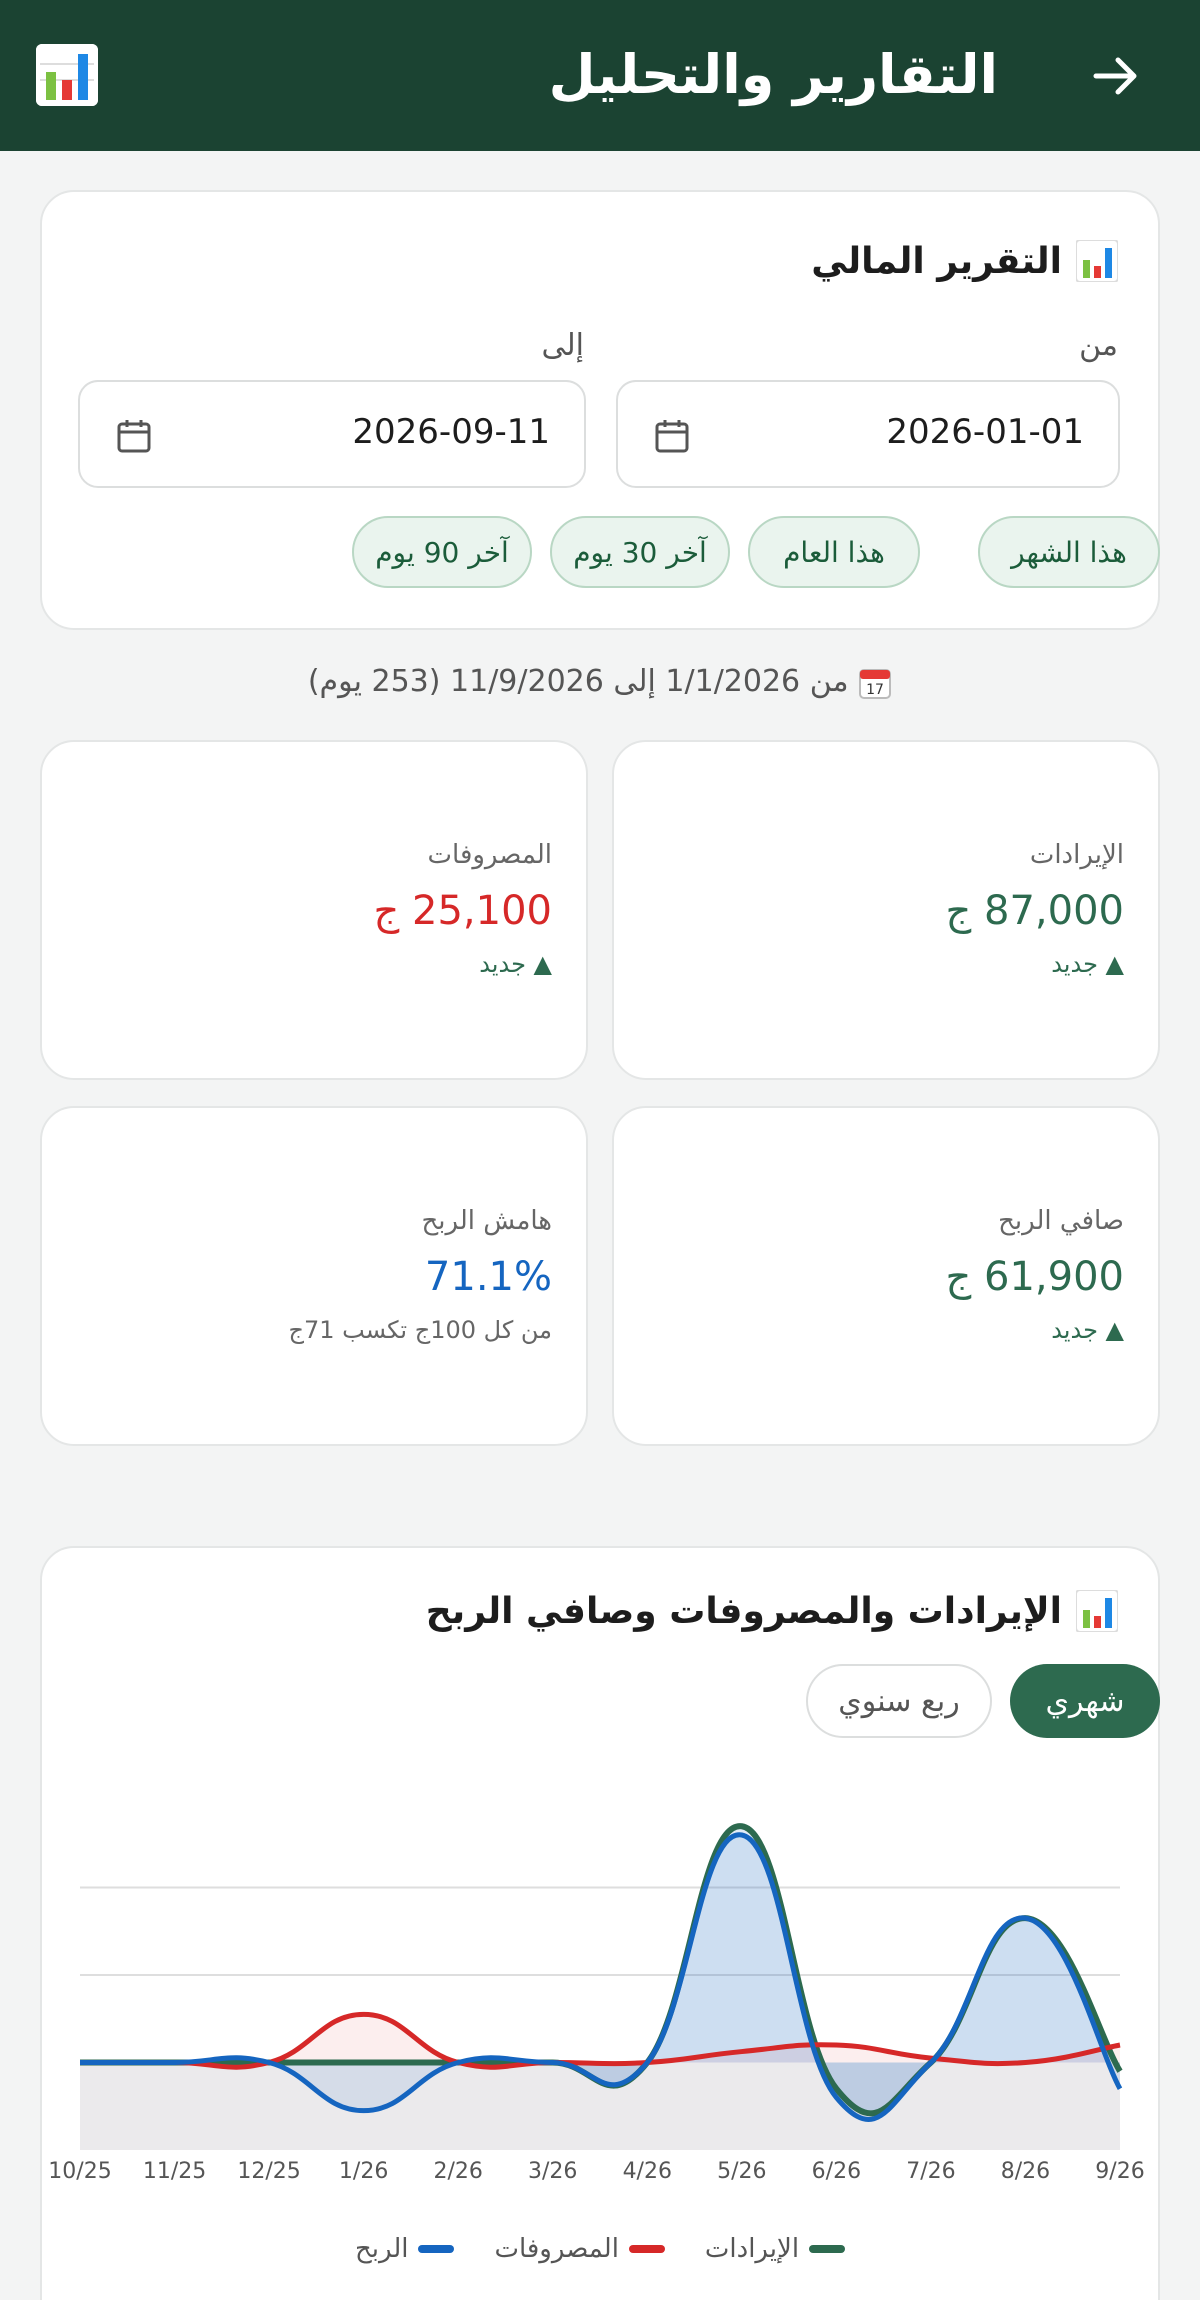 The image size is (1200, 2300). I want to click on chart-legend: الإيرادات المصروفات الربح, so click(600, 2249).